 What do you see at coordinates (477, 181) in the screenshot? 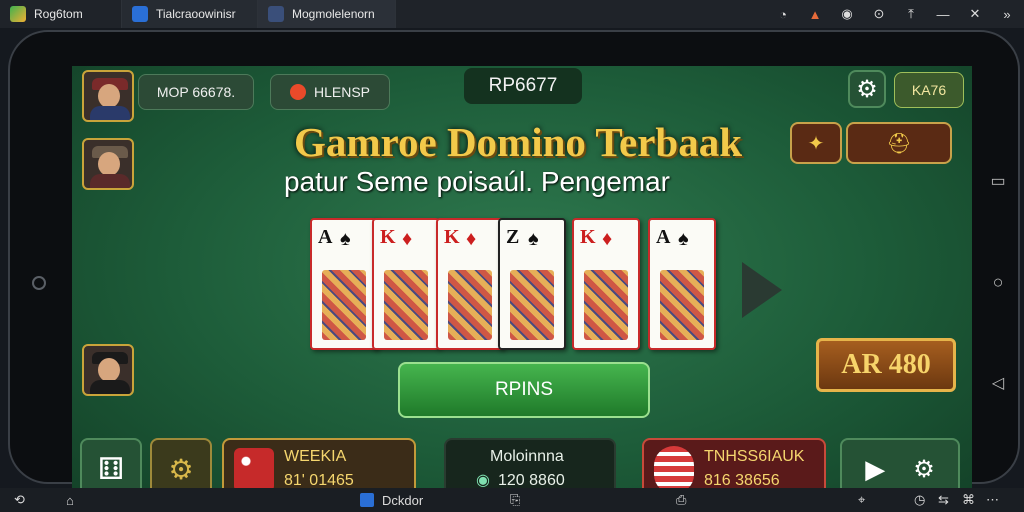
I see `game-subtitle: patur Seme poisaúl. Pengemar` at bounding box center [477, 181].